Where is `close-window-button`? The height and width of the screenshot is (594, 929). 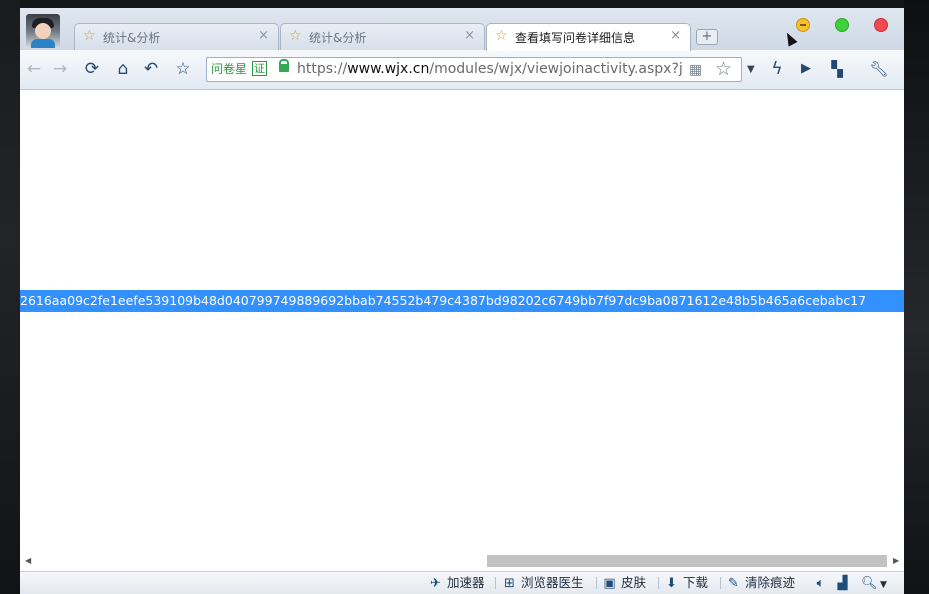
close-window-button is located at coordinates (881, 25).